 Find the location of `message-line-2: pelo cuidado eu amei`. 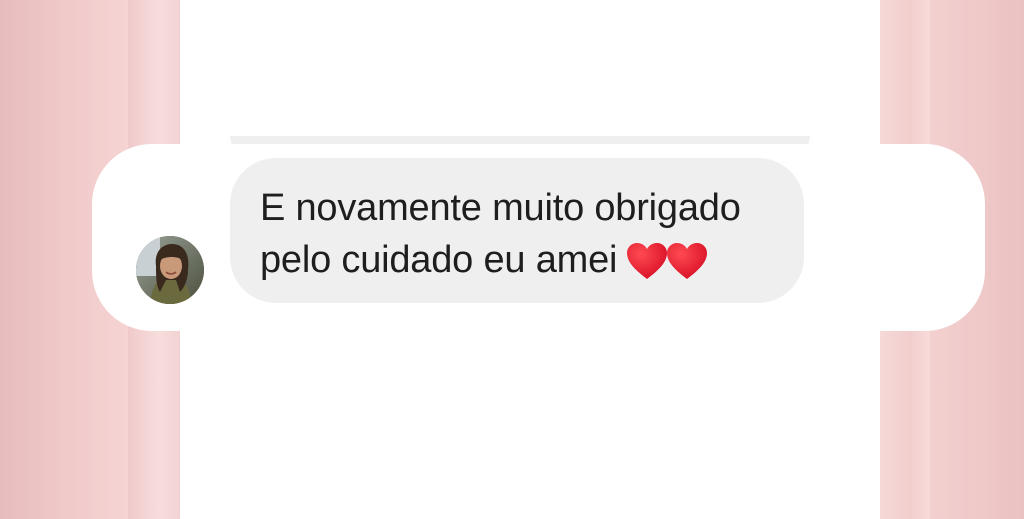

message-line-2: pelo cuidado eu amei is located at coordinates (530, 261).